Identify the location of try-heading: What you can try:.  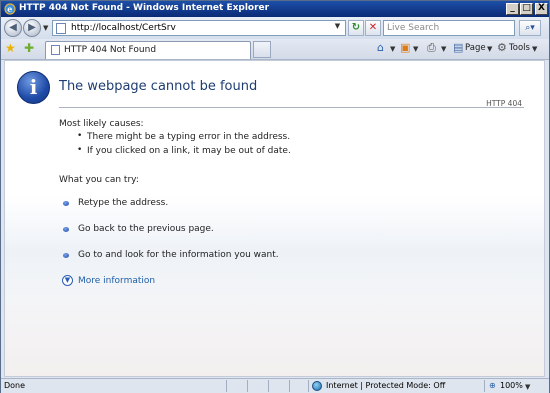
(99, 180).